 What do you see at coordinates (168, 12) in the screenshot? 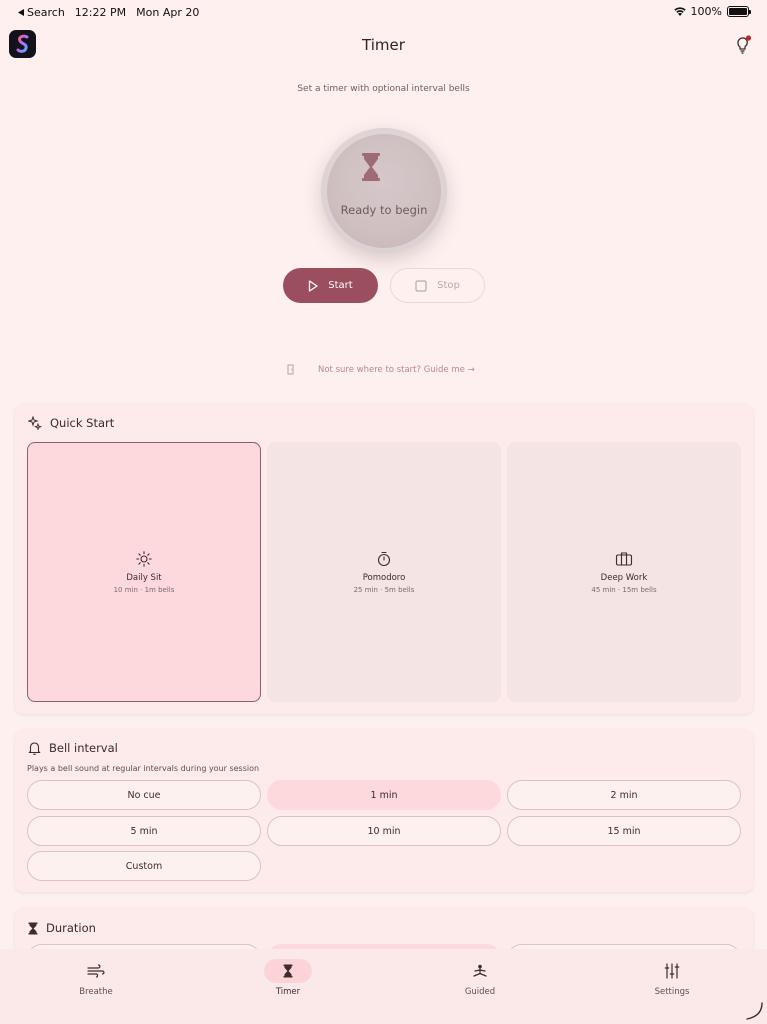
I see `status-date: Mon Apr 20` at bounding box center [168, 12].